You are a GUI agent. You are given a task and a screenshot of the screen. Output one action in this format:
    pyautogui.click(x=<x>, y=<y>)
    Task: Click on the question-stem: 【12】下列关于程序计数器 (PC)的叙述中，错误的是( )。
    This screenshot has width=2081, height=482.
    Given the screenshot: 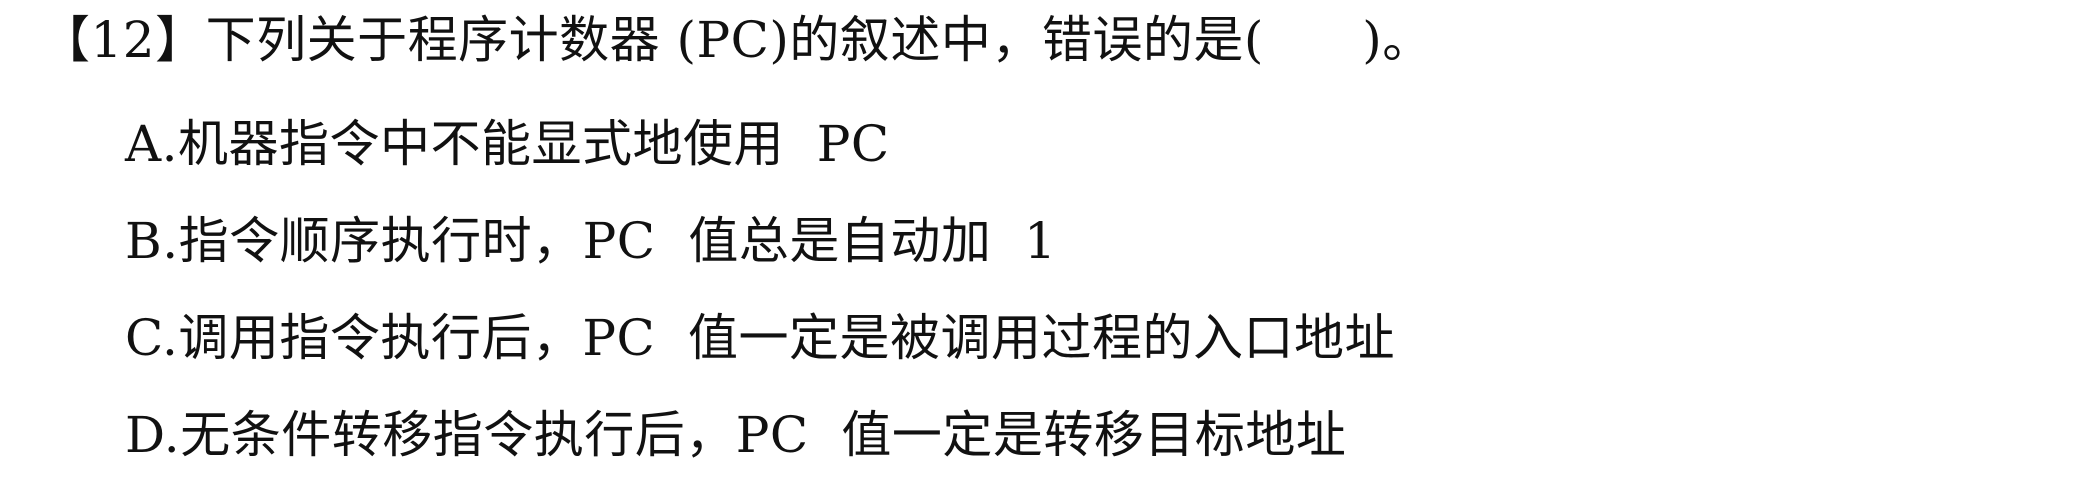 What is the action you would take?
    pyautogui.click(x=736, y=40)
    